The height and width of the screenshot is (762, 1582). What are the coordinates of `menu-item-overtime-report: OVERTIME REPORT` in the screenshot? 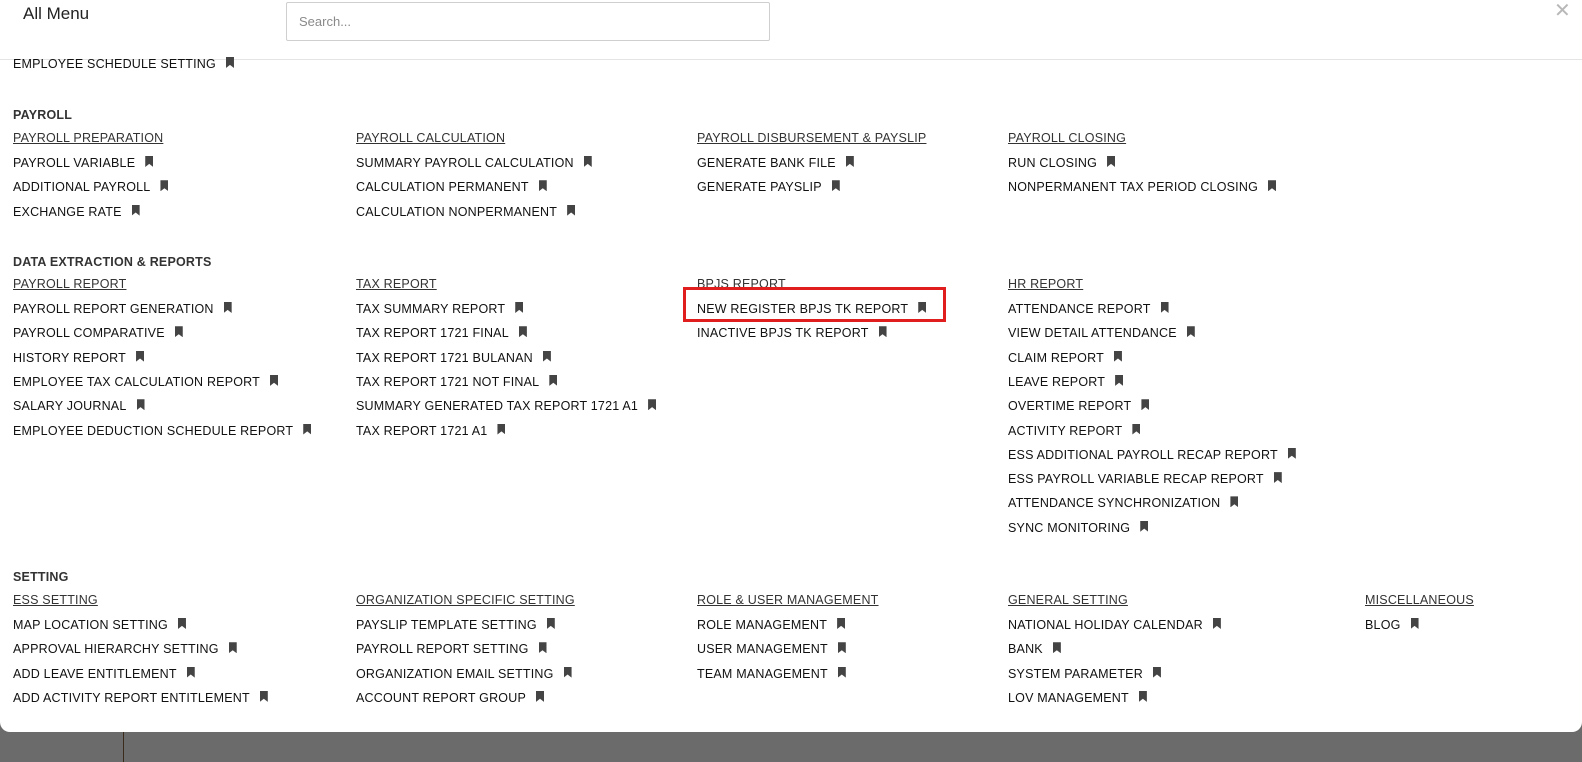 It's located at (1079, 406).